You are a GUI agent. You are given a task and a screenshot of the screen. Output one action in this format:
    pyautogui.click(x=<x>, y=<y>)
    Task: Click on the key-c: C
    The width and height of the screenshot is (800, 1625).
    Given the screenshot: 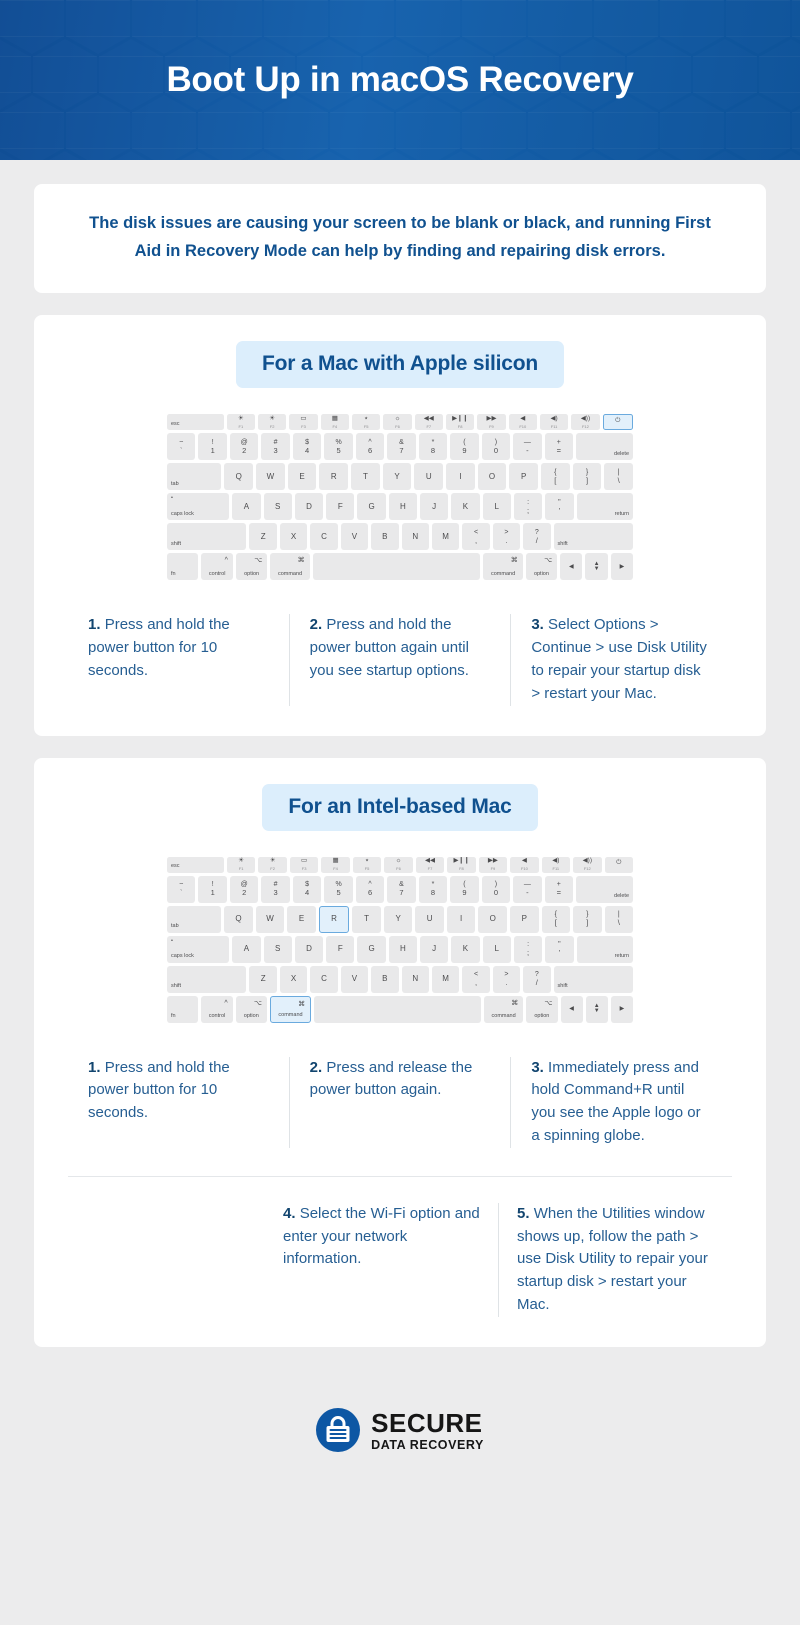 What is the action you would take?
    pyautogui.click(x=324, y=979)
    